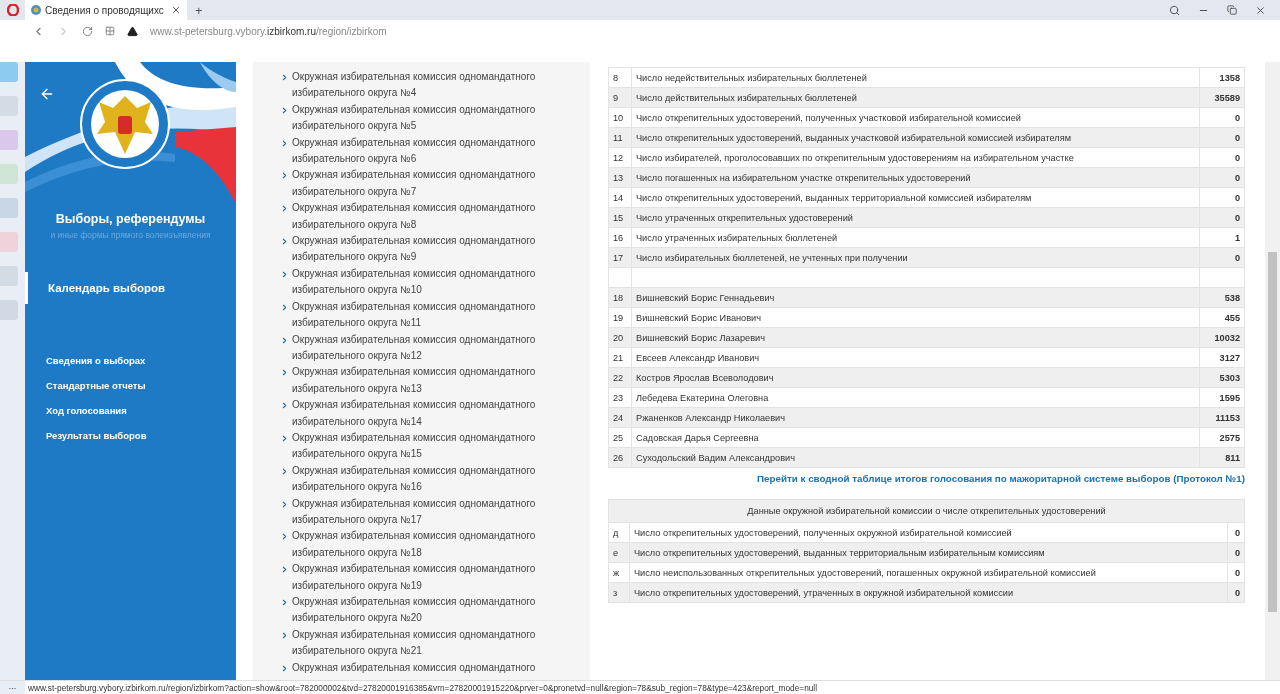 The height and width of the screenshot is (694, 1280). Describe the element at coordinates (620, 337) in the screenshot. I see `row-number: 20` at that location.